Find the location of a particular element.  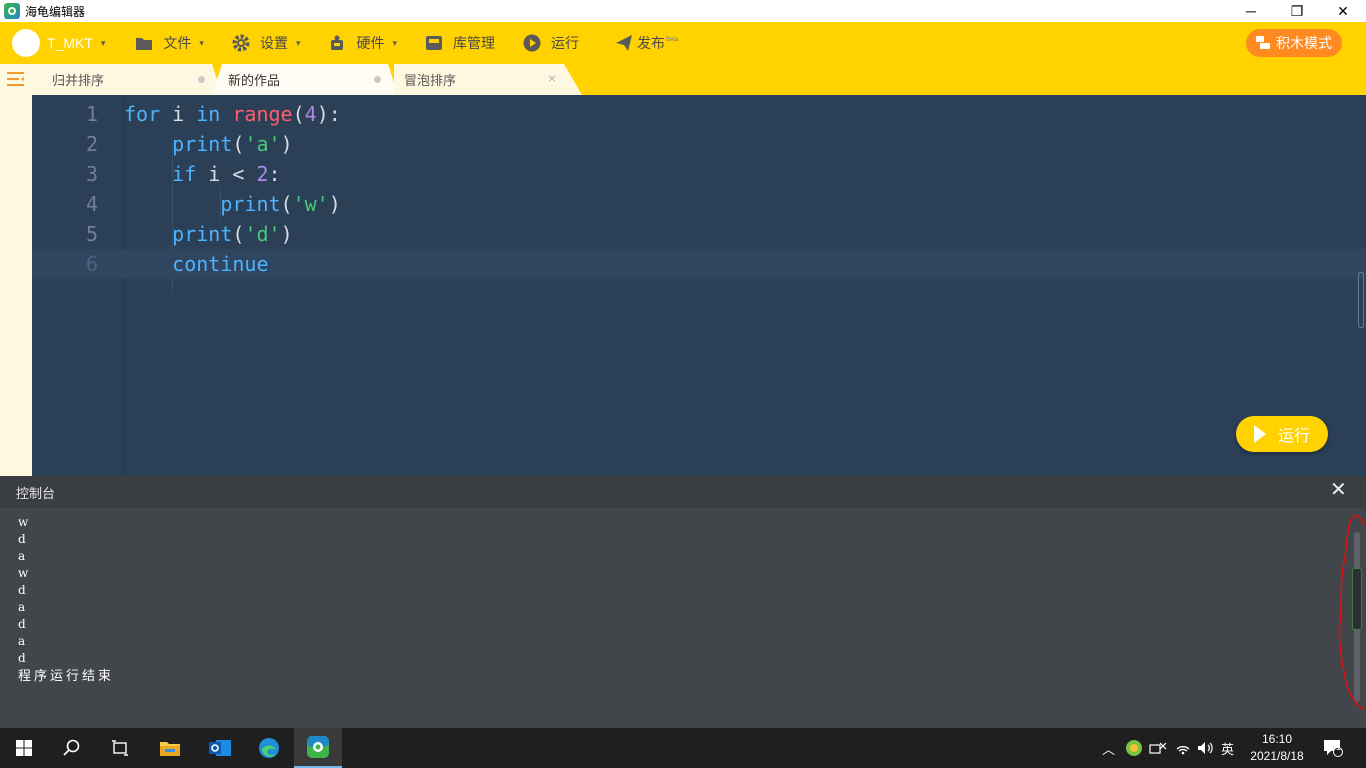

close-button: ✕ is located at coordinates (1343, 11).